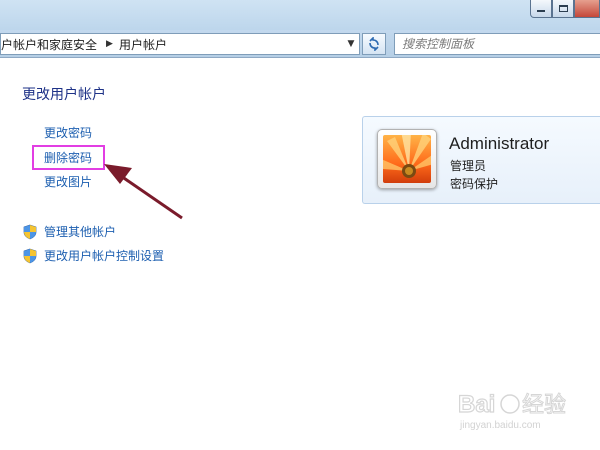 This screenshot has width=600, height=450. I want to click on account-role: 管理员, so click(468, 166).